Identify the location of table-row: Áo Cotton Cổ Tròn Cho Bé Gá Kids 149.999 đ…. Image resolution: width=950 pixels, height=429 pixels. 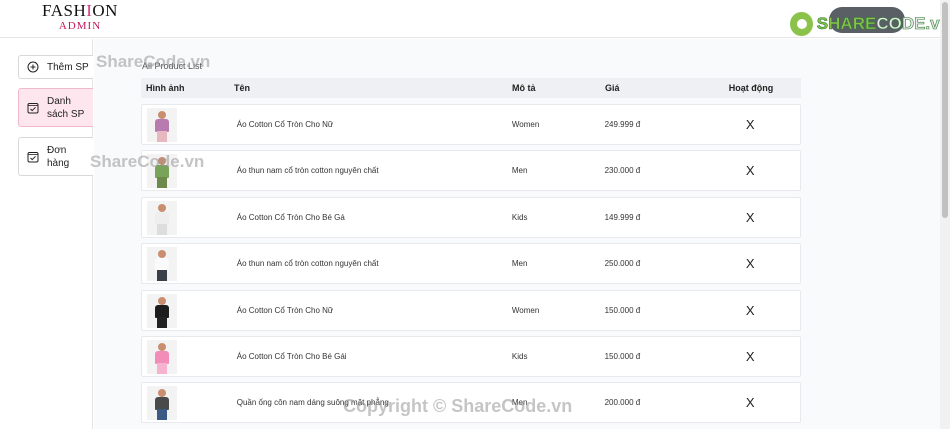
(471, 217).